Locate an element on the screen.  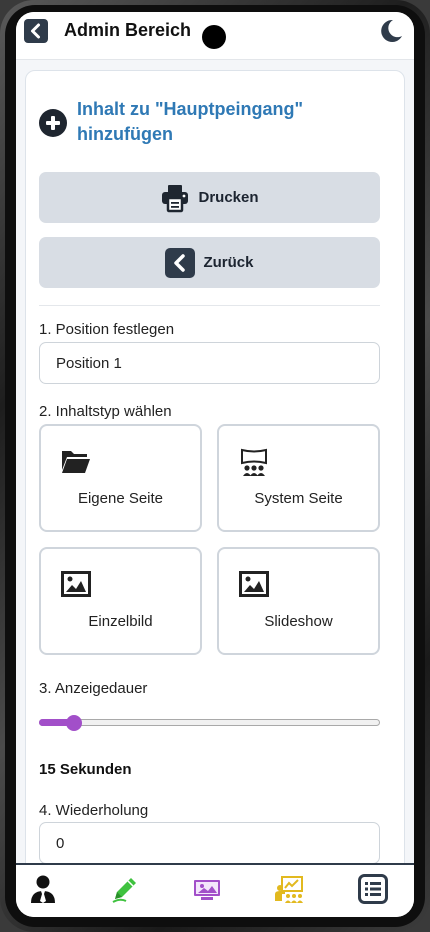
nav-edit is located at coordinates (125, 889).